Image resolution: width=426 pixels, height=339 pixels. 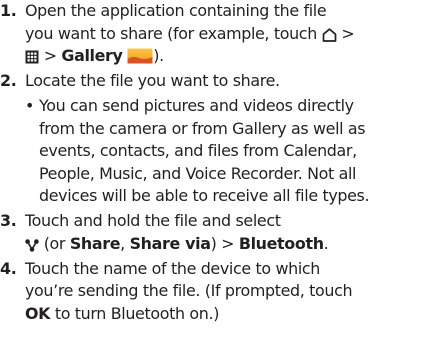 I want to click on step-2: 2. Locate the file you want to share., so click(x=213, y=81).